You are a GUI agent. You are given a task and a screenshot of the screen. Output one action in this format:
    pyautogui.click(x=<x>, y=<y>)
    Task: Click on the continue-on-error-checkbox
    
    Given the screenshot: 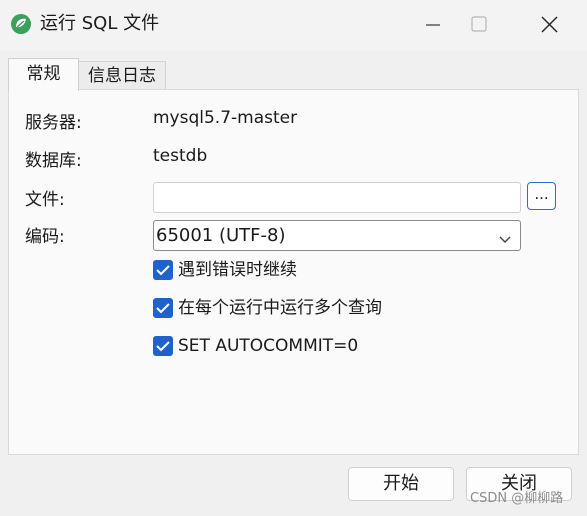 What is the action you would take?
    pyautogui.click(x=163, y=270)
    